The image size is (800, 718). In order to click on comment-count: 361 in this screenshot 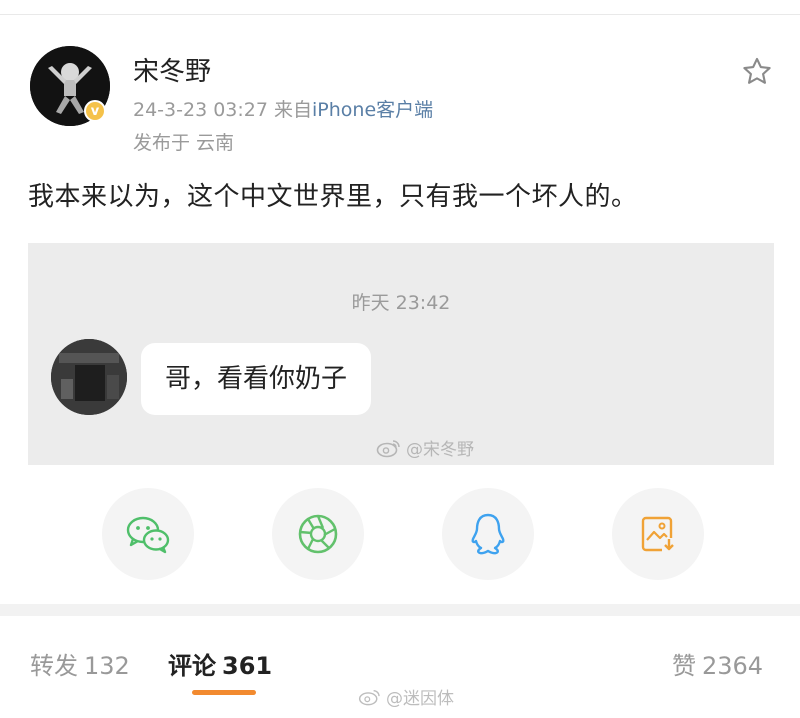, I will do `click(247, 666)`.